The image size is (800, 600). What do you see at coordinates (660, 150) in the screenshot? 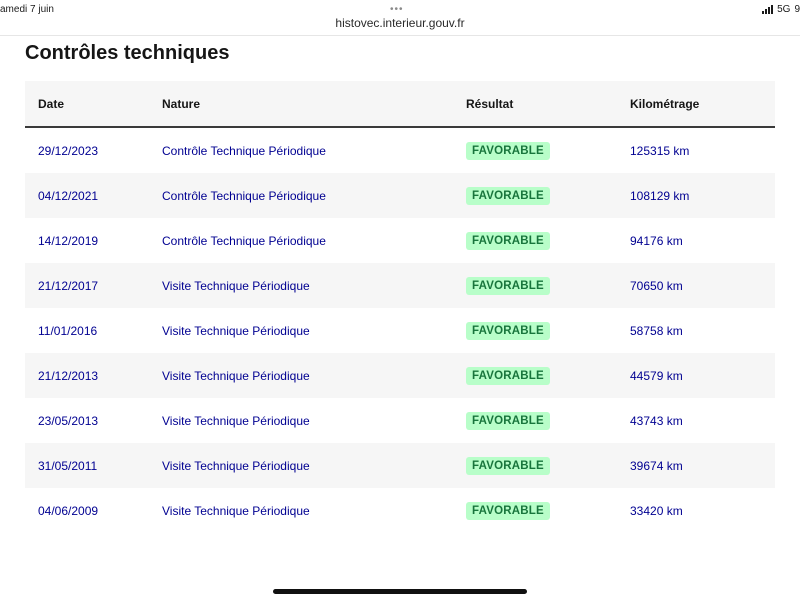
I see `row-mileage: 125315 km` at bounding box center [660, 150].